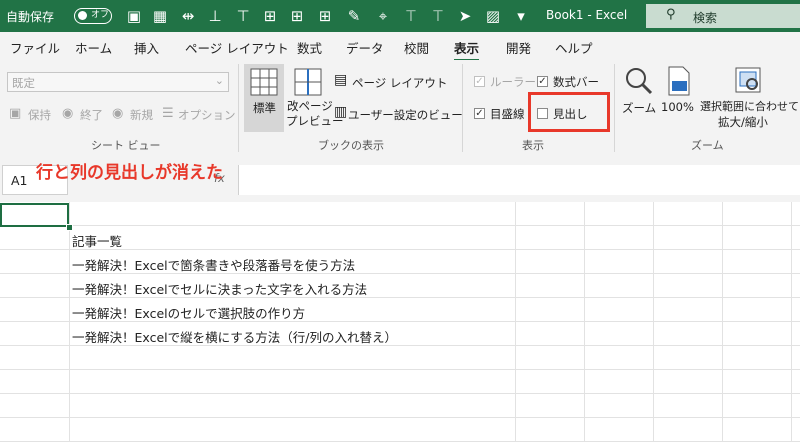 Image resolution: width=800 pixels, height=442 pixels. What do you see at coordinates (587, 15) in the screenshot?
I see `document-title: Book1 - Excel` at bounding box center [587, 15].